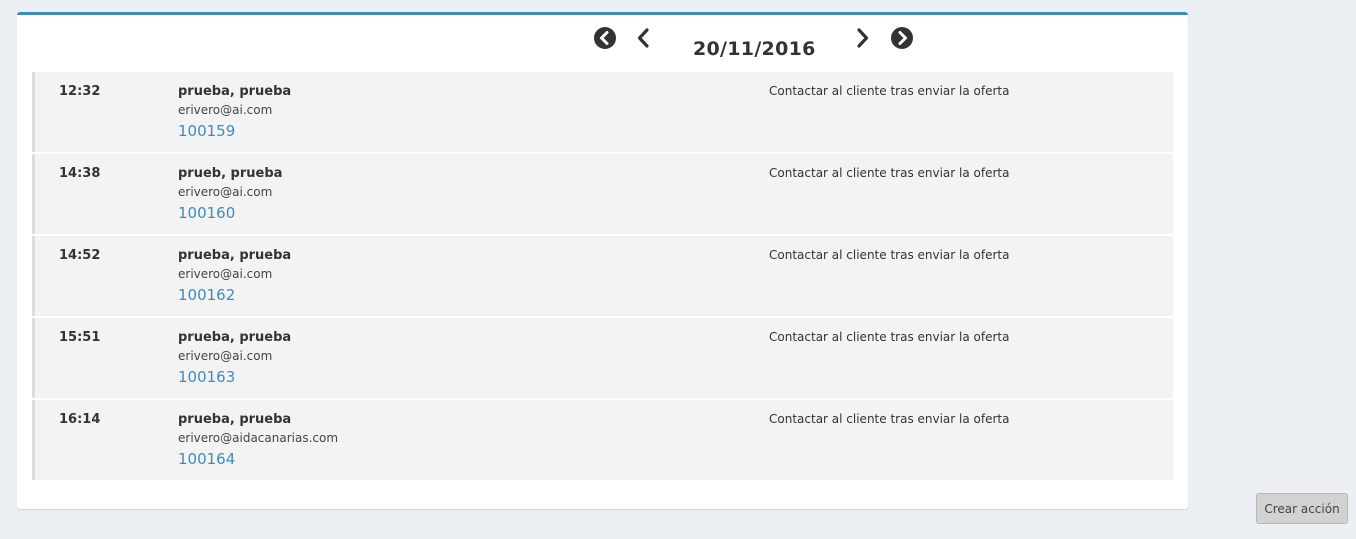  What do you see at coordinates (902, 38) in the screenshot?
I see `circle-chevron-right-icon` at bounding box center [902, 38].